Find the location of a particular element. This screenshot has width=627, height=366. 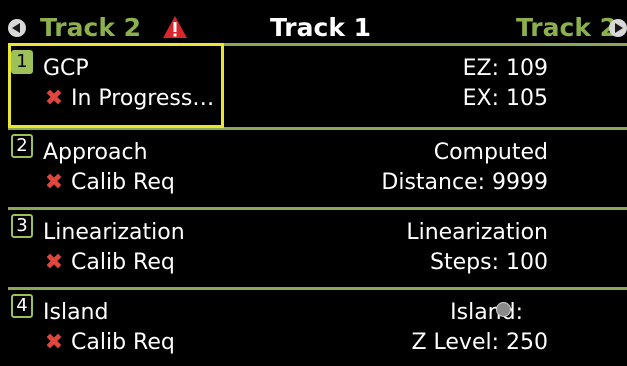

island-label: Island: is located at coordinates (486, 312).